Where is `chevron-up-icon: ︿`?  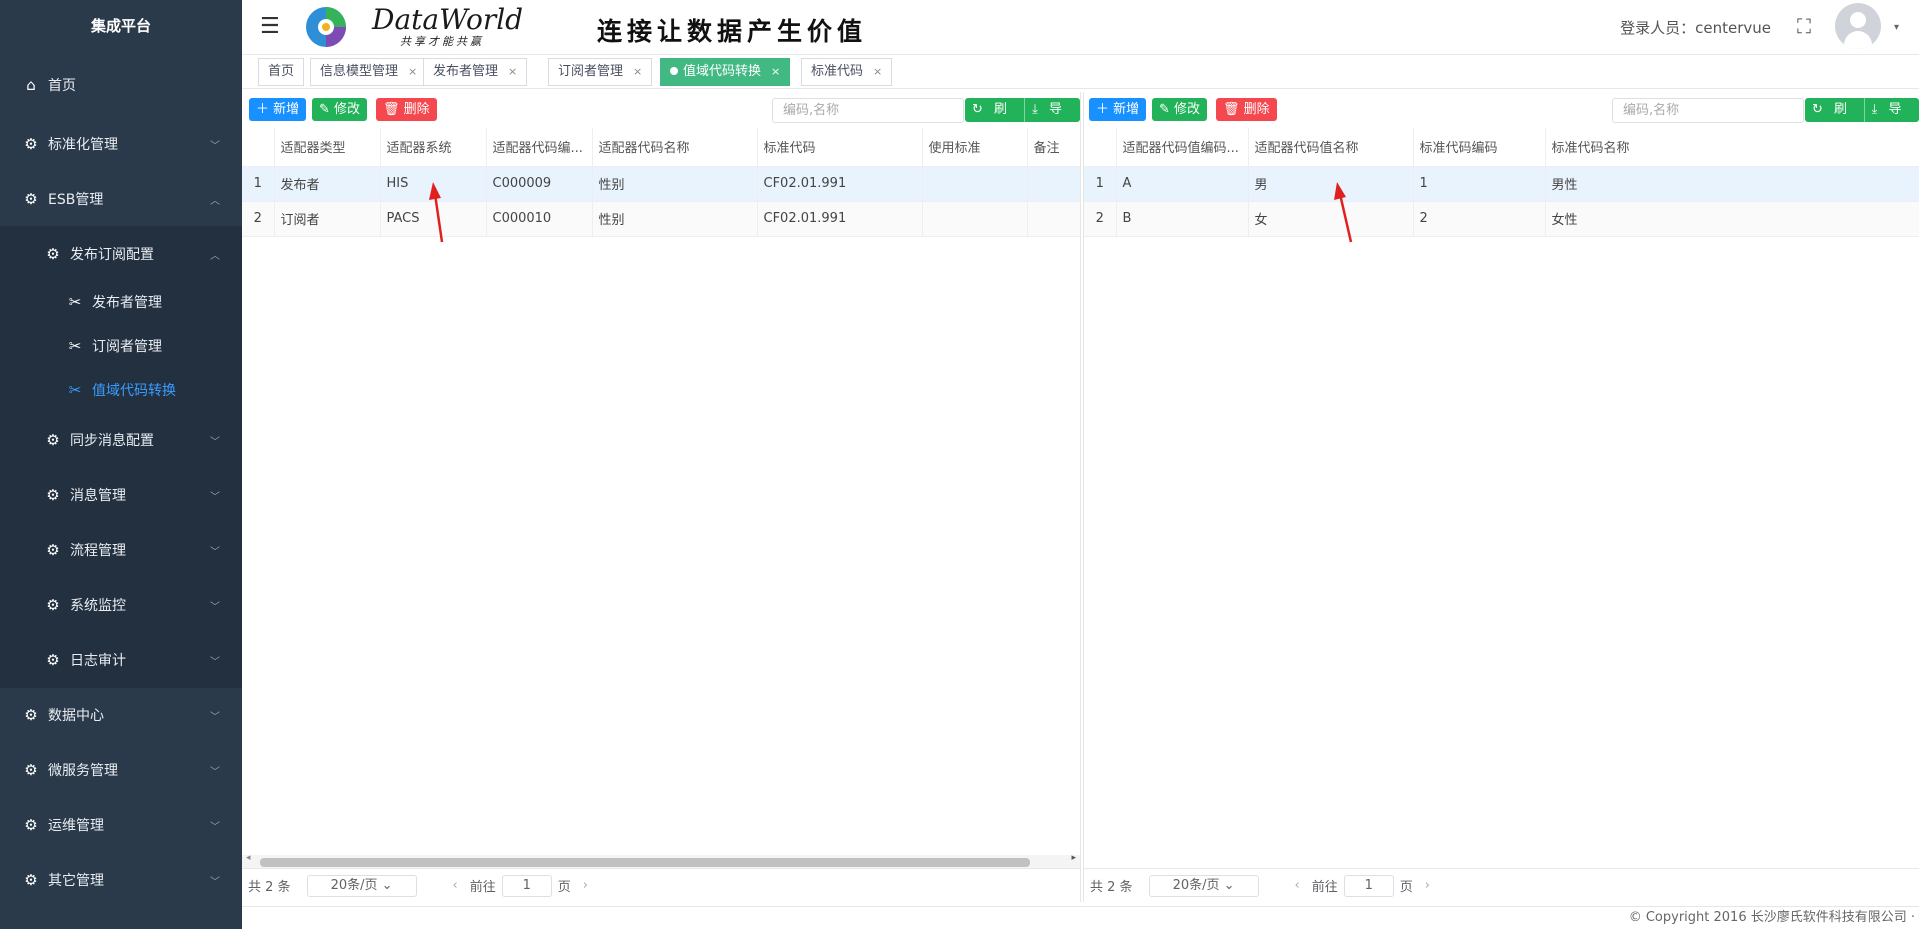
chevron-up-icon: ︿ is located at coordinates (215, 201).